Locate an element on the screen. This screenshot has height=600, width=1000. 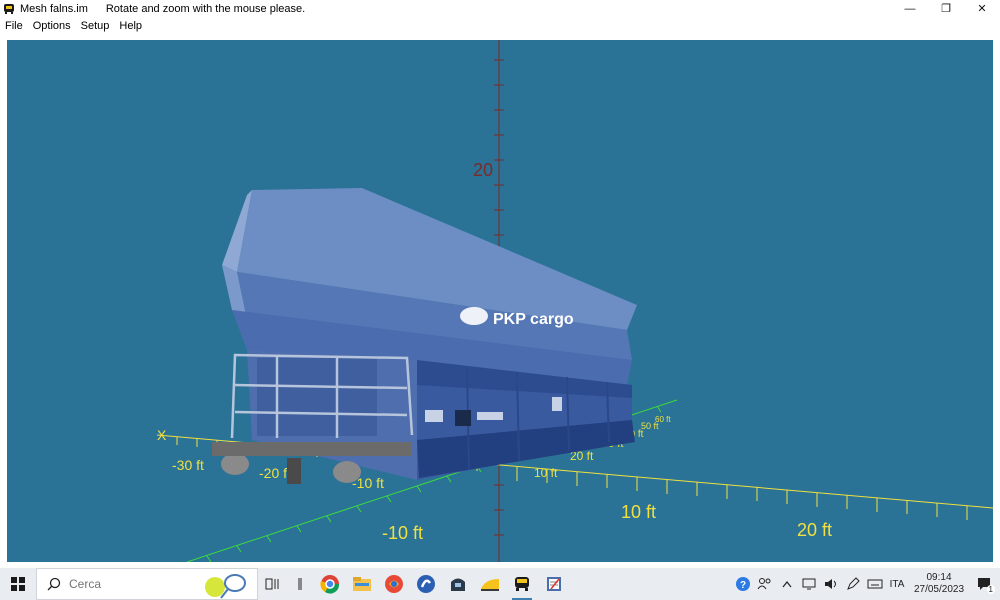
system-tray: ? ITA 09:14 27/05/2023 1 is located at coordinates (866, 584).